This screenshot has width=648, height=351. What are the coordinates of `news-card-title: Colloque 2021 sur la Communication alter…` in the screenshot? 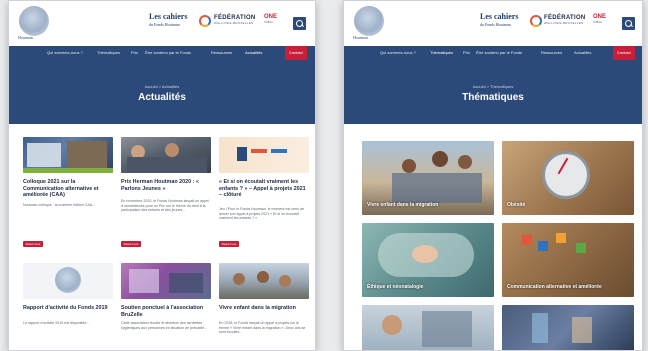 It's located at (68, 189).